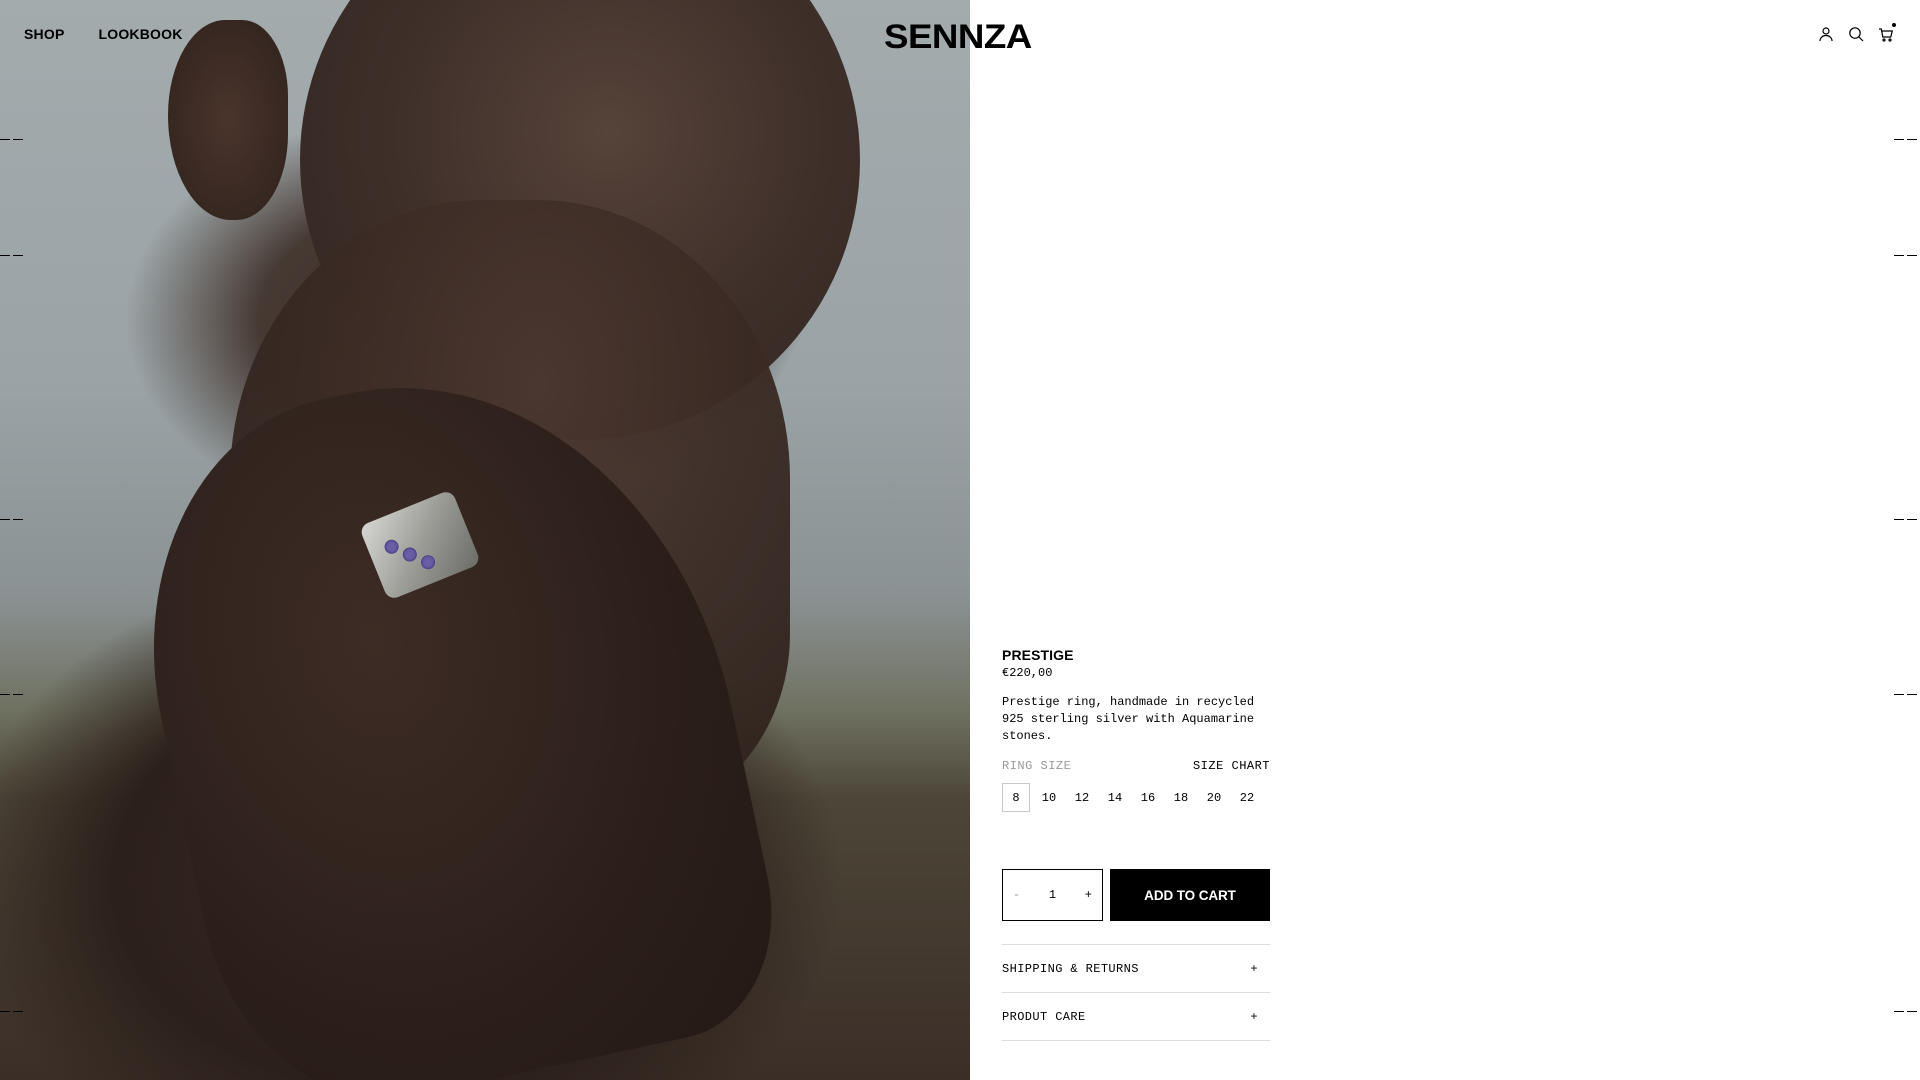 The image size is (1920, 1080). What do you see at coordinates (1082, 797) in the screenshot?
I see `size-option-12: 12` at bounding box center [1082, 797].